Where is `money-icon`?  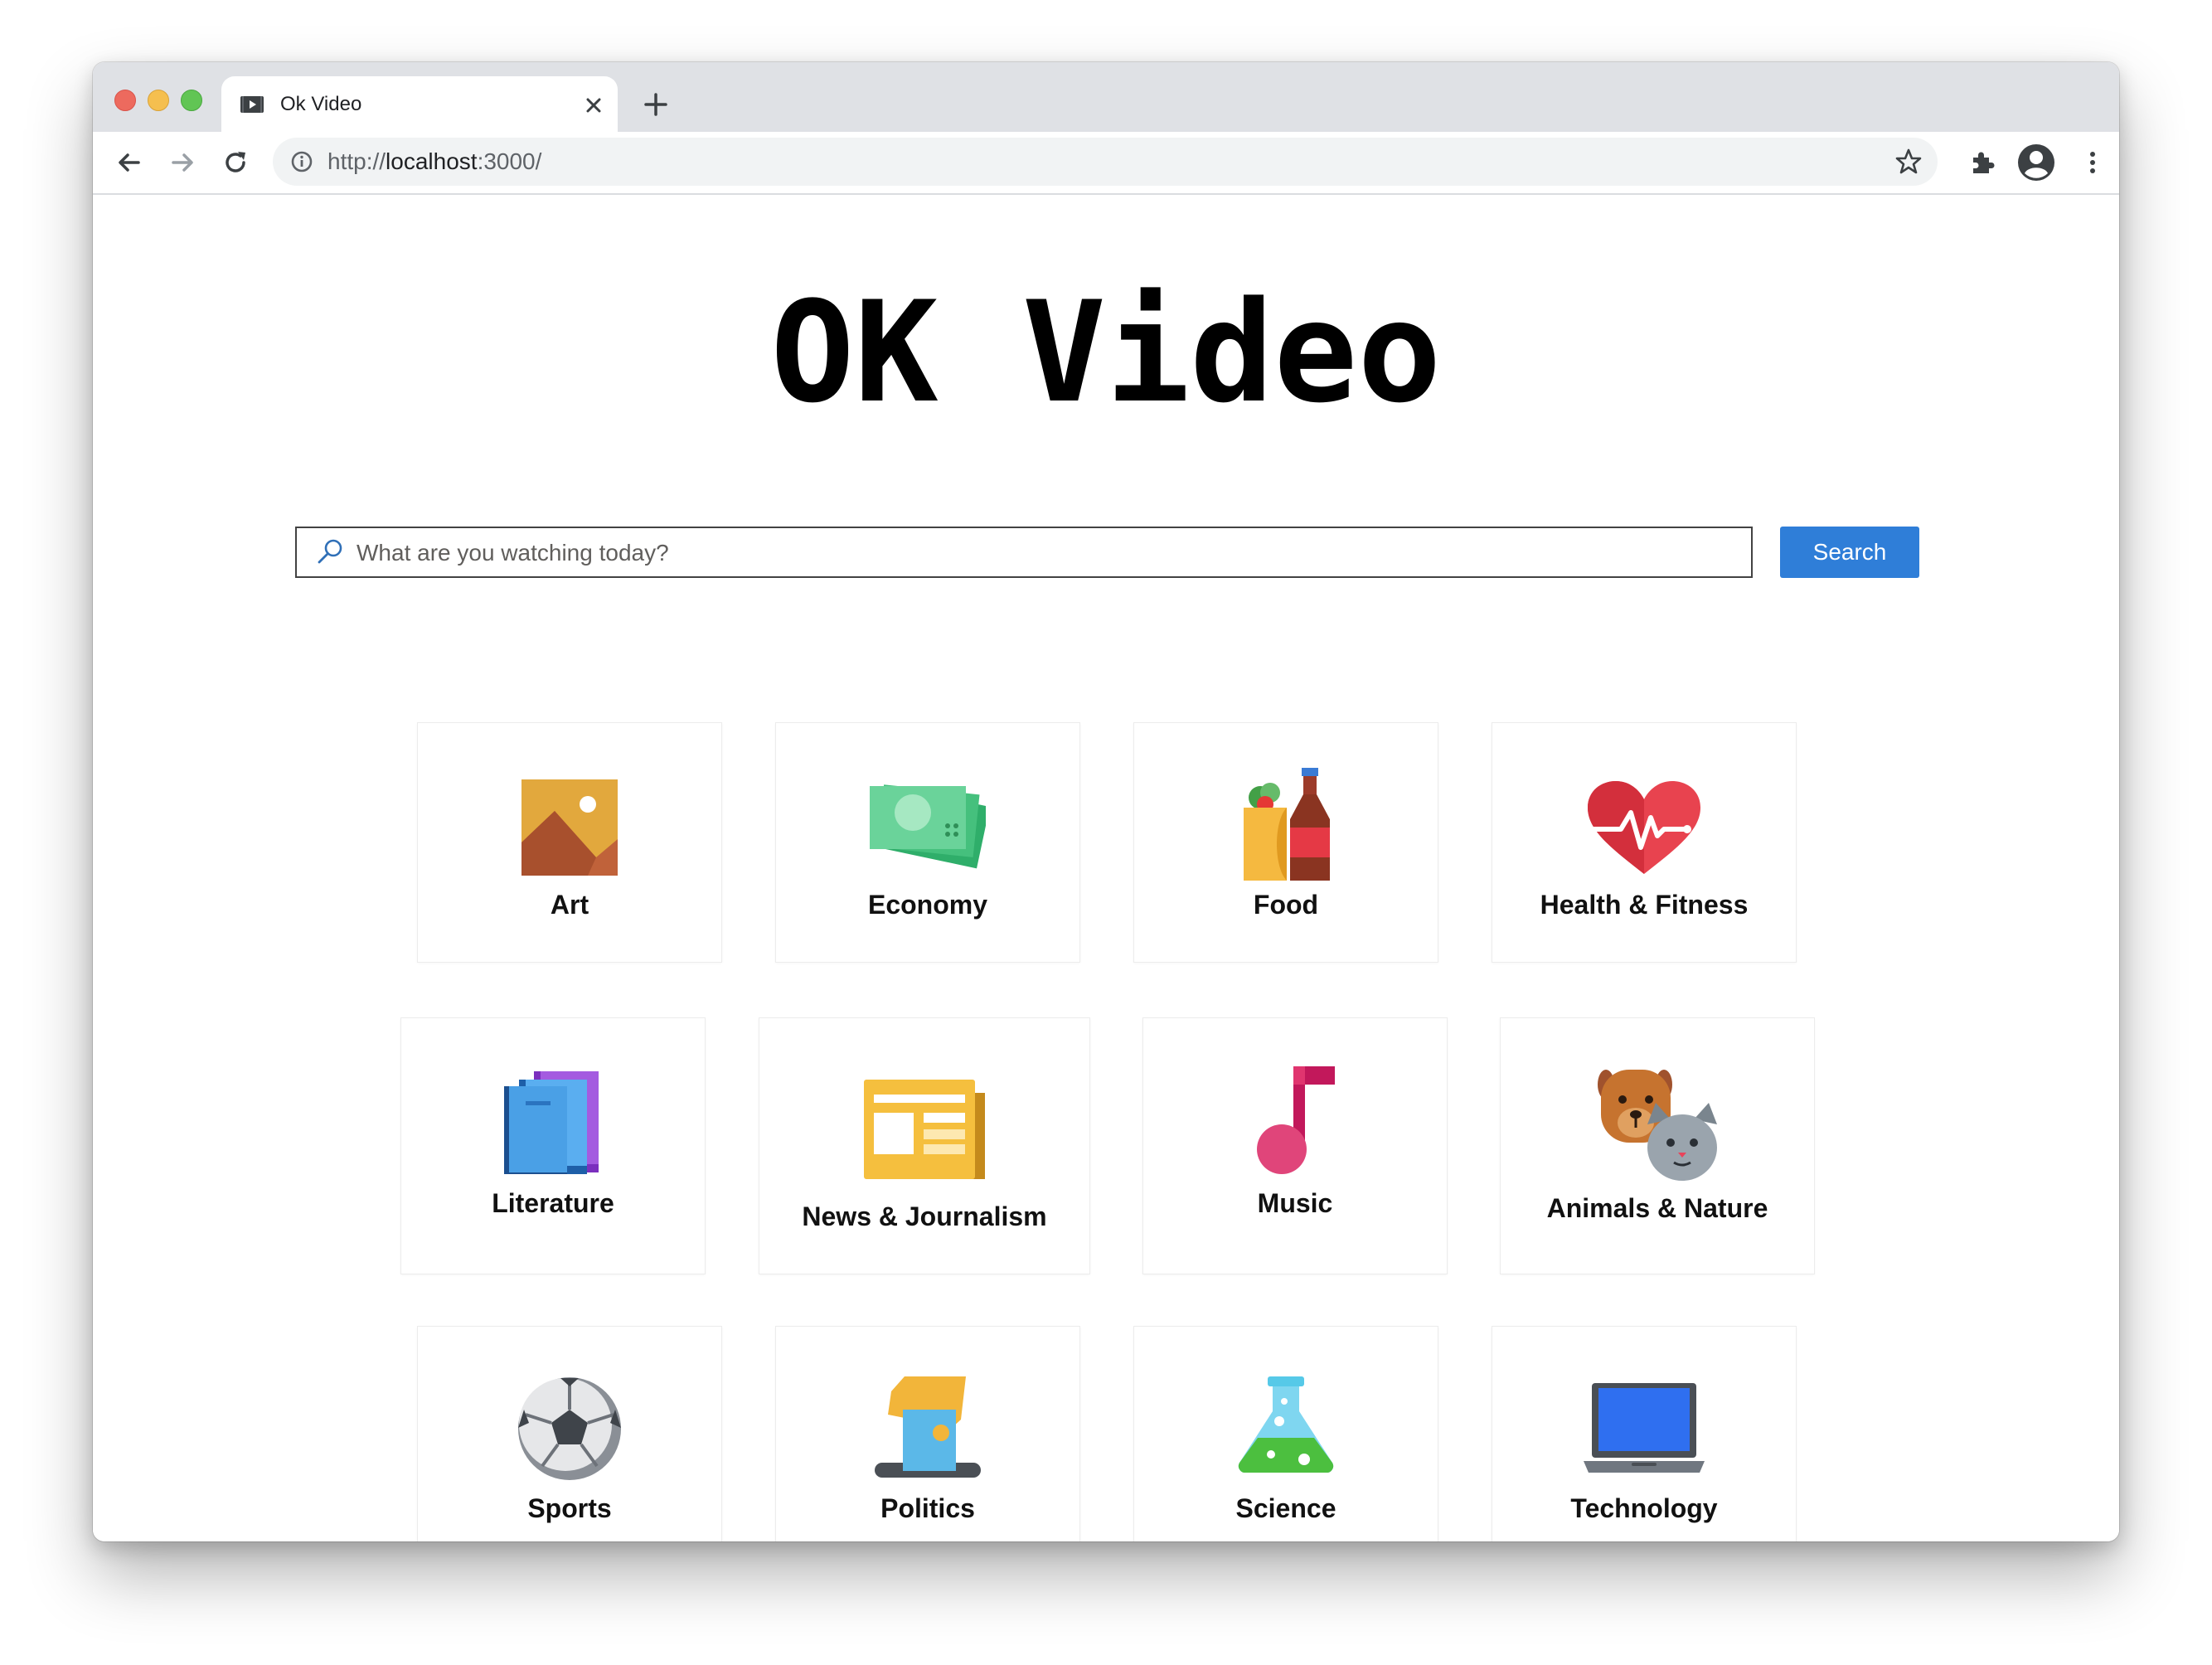 money-icon is located at coordinates (930, 829).